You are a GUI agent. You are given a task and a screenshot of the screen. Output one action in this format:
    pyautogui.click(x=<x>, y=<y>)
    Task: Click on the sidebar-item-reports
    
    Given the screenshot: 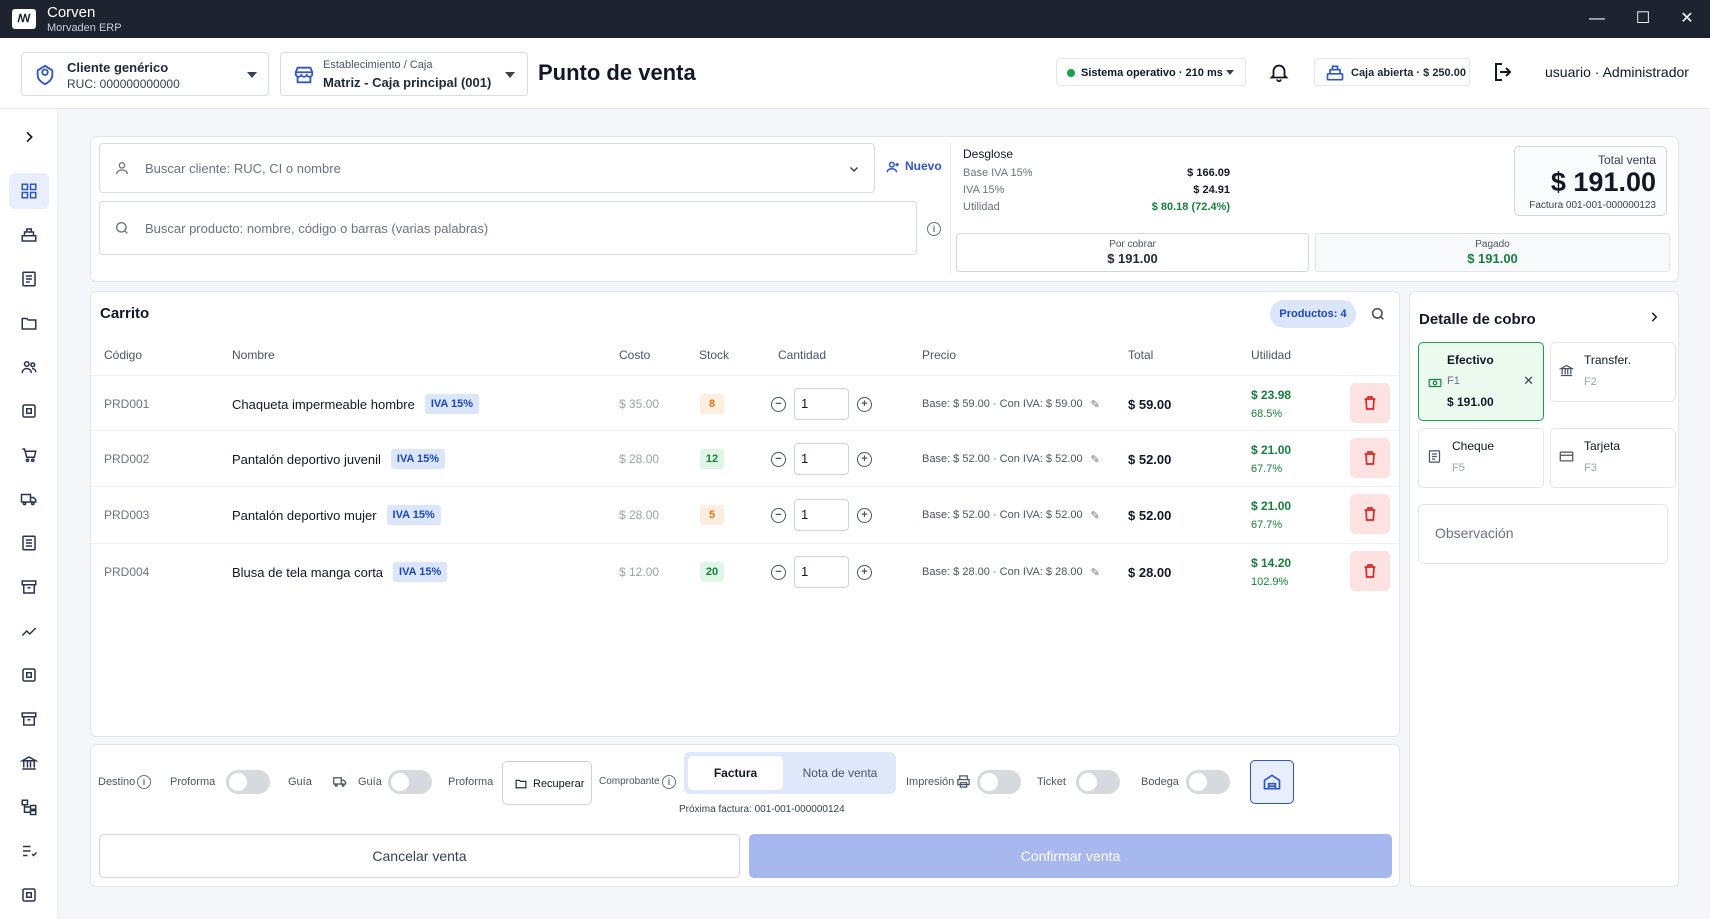 What is the action you would take?
    pyautogui.click(x=29, y=543)
    